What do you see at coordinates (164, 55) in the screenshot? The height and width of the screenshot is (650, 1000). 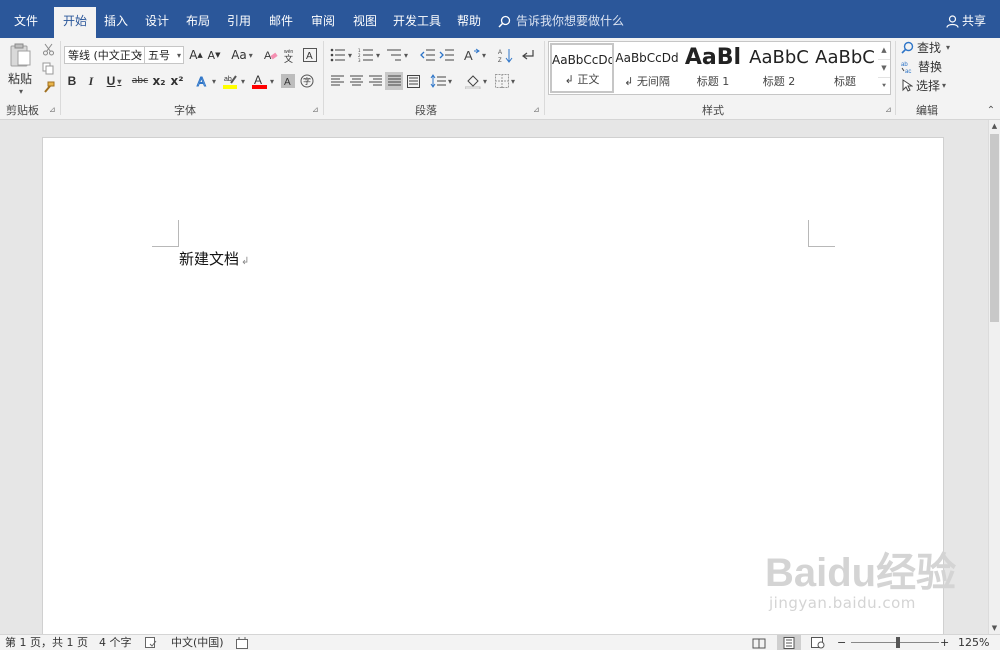 I see `font-size-combo: 五号 ▾` at bounding box center [164, 55].